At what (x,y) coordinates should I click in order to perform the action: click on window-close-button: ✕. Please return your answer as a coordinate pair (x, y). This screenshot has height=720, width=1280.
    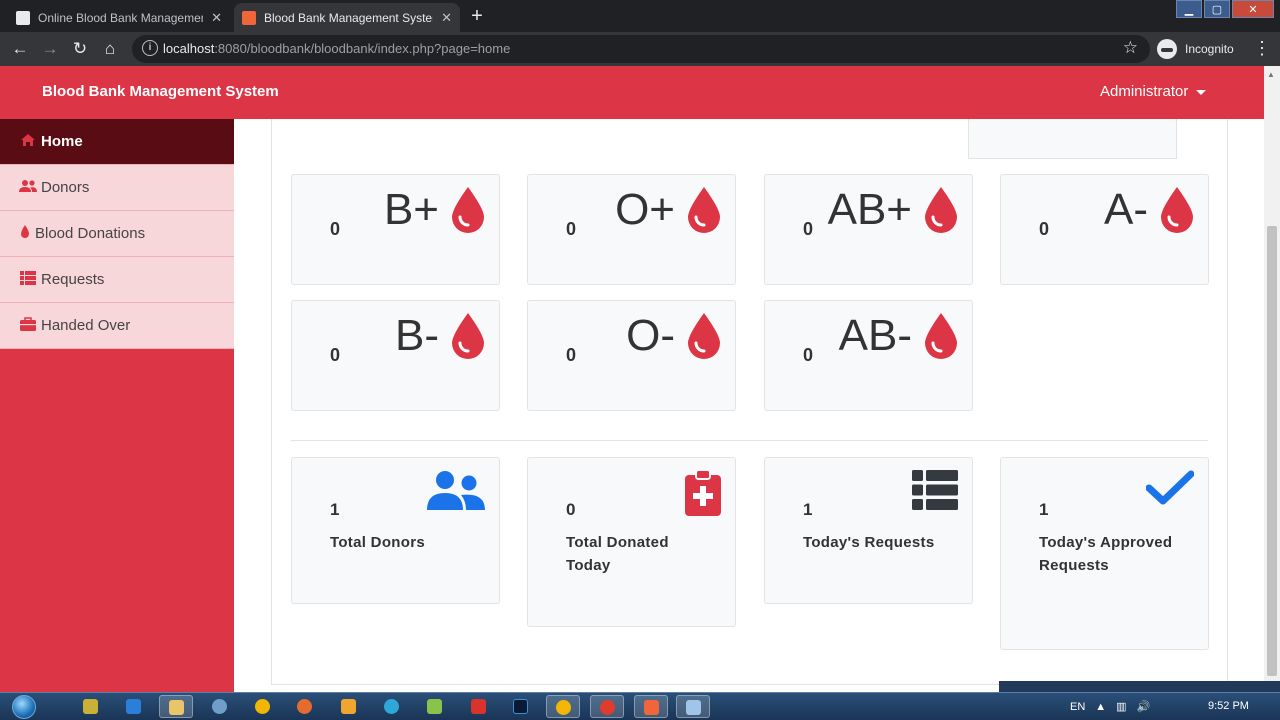
    Looking at the image, I should click on (1253, 9).